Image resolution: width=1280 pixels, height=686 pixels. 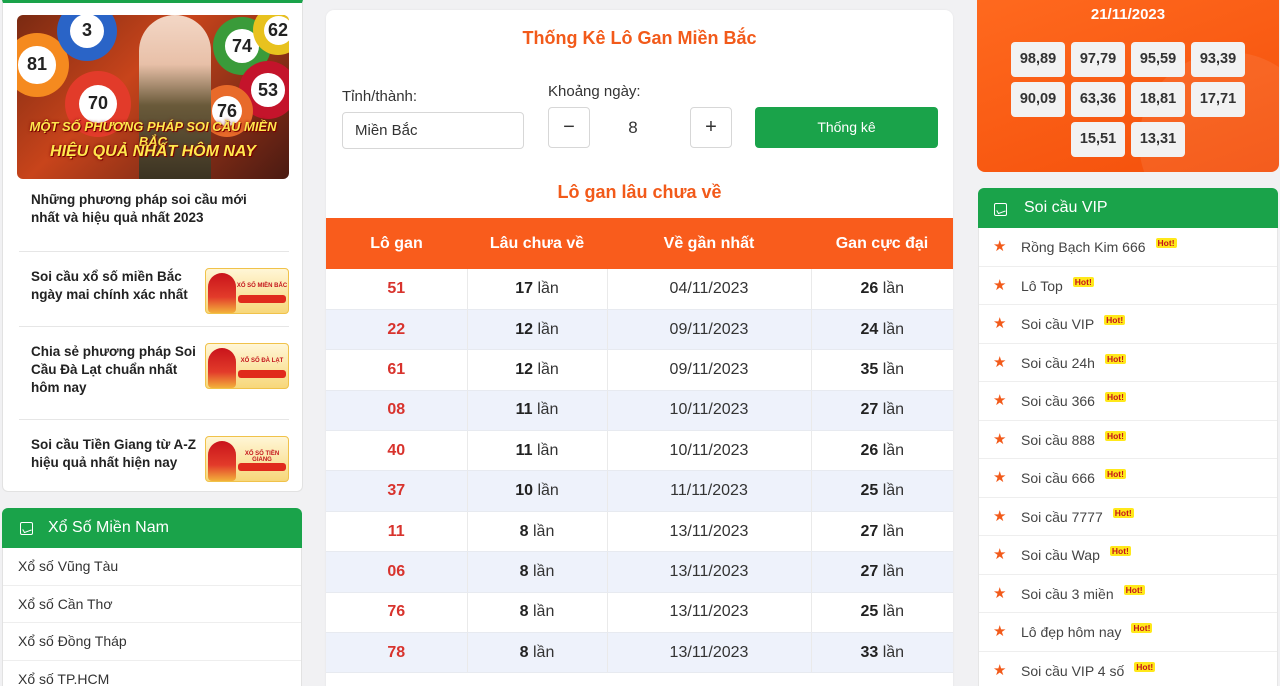 What do you see at coordinates (1128, 401) in the screenshot?
I see `vip-link: ★ Soi cầu 366 Hot!` at bounding box center [1128, 401].